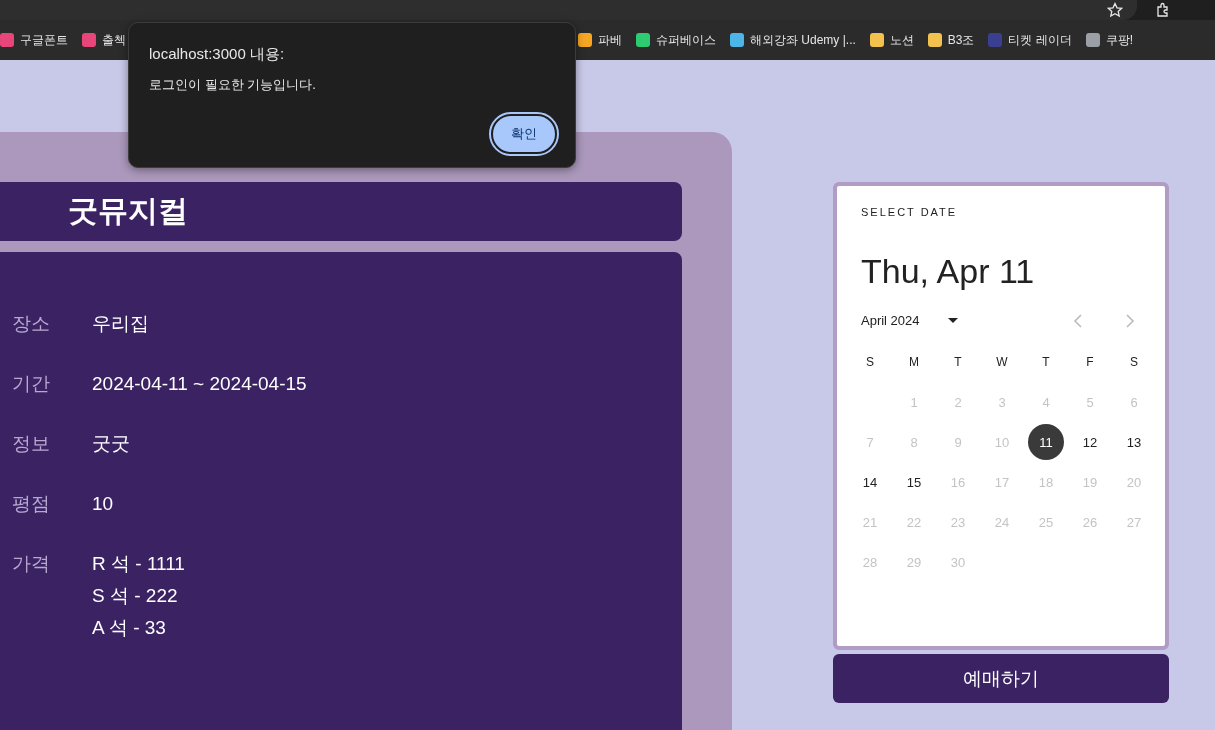  Describe the element at coordinates (891, 40) in the screenshot. I see `bookmark: 노션` at that location.